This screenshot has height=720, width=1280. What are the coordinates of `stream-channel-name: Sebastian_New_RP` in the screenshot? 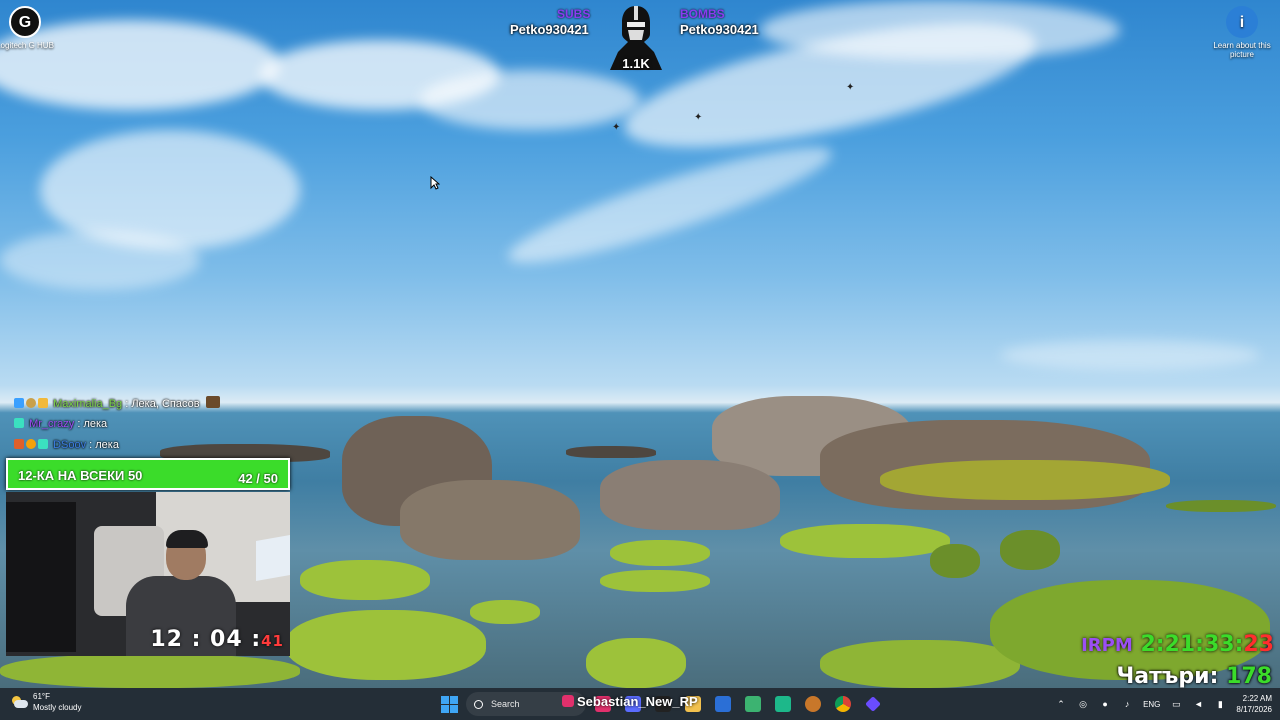 It's located at (630, 701).